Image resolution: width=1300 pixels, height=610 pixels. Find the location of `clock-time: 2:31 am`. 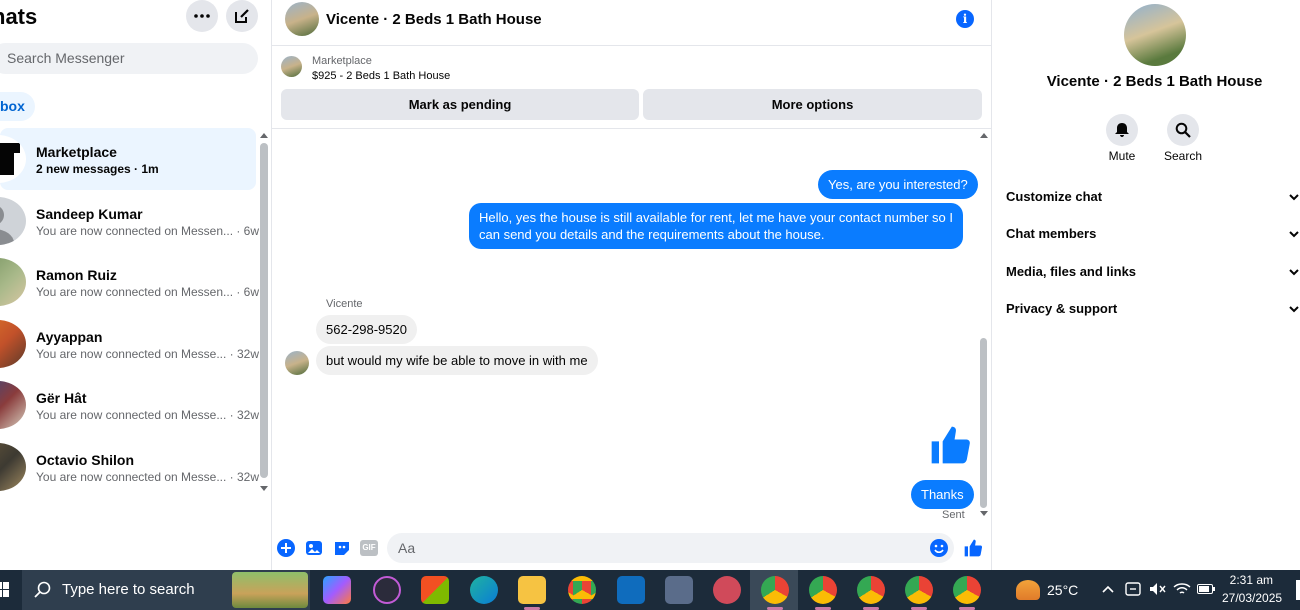

clock-time: 2:31 am is located at coordinates (1251, 580).